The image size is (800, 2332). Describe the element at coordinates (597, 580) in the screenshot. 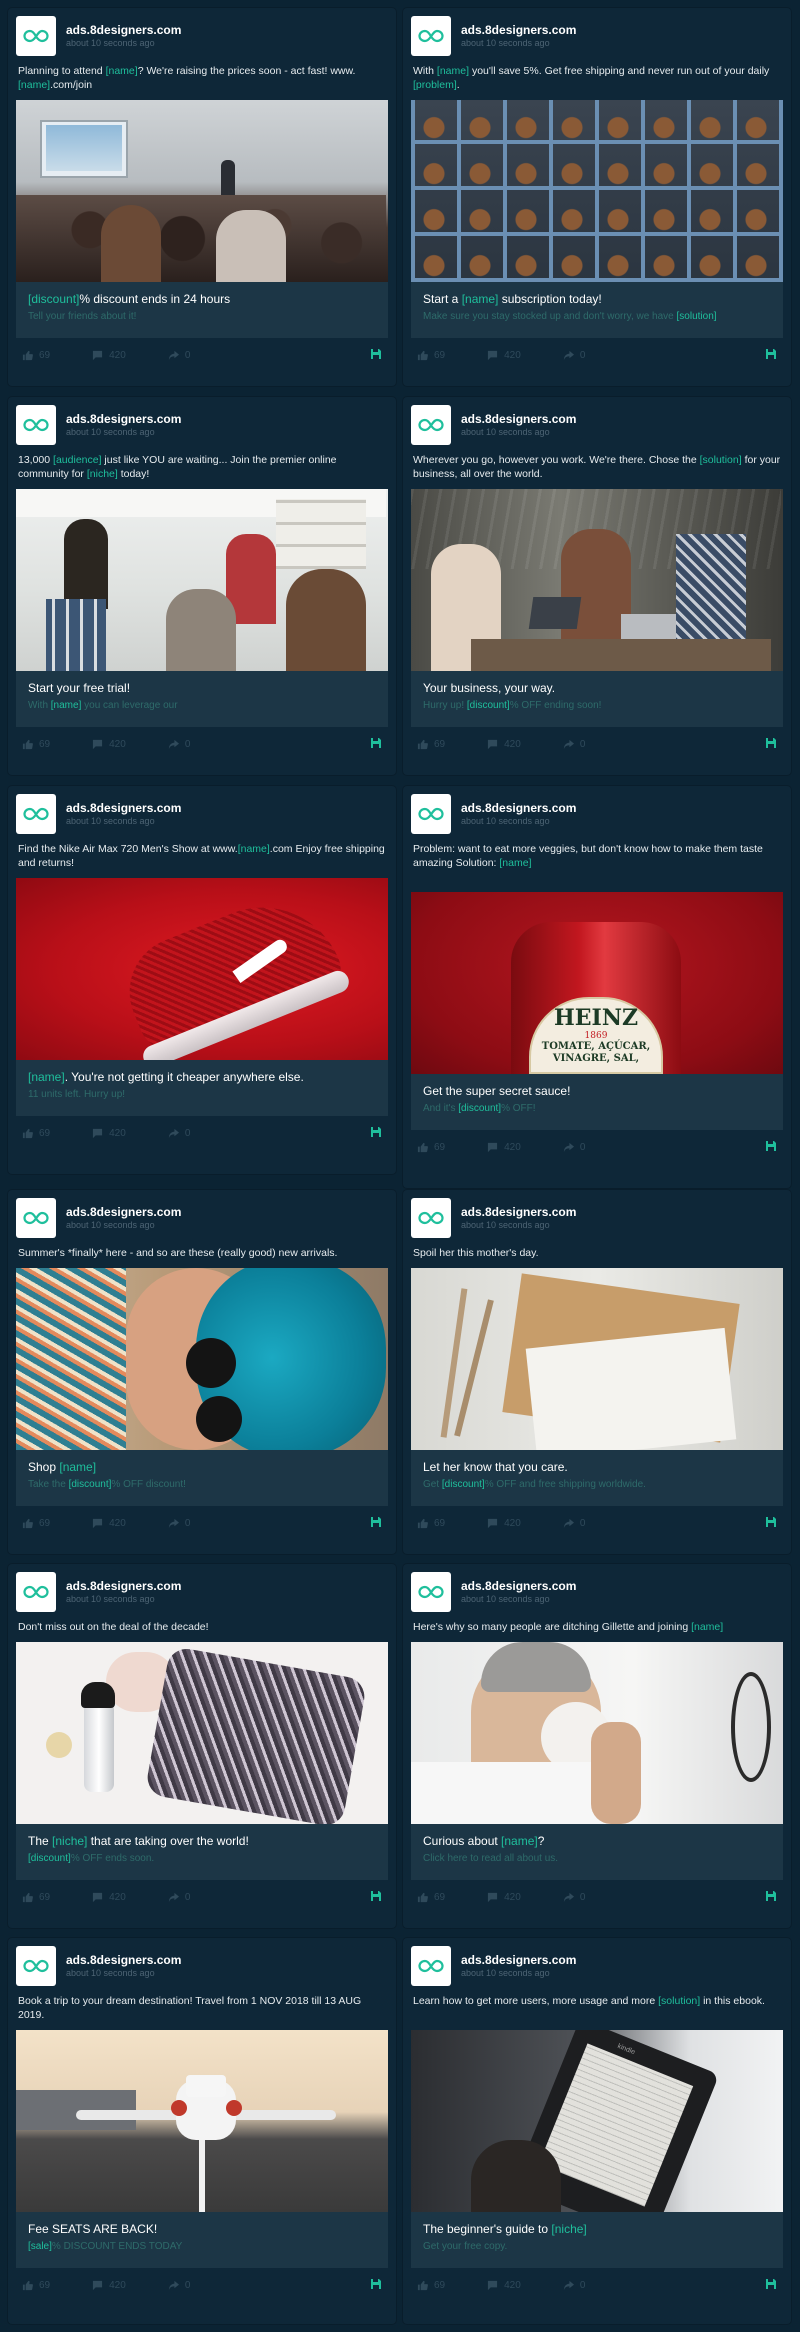

I see `coworkers-laptop-photo` at that location.